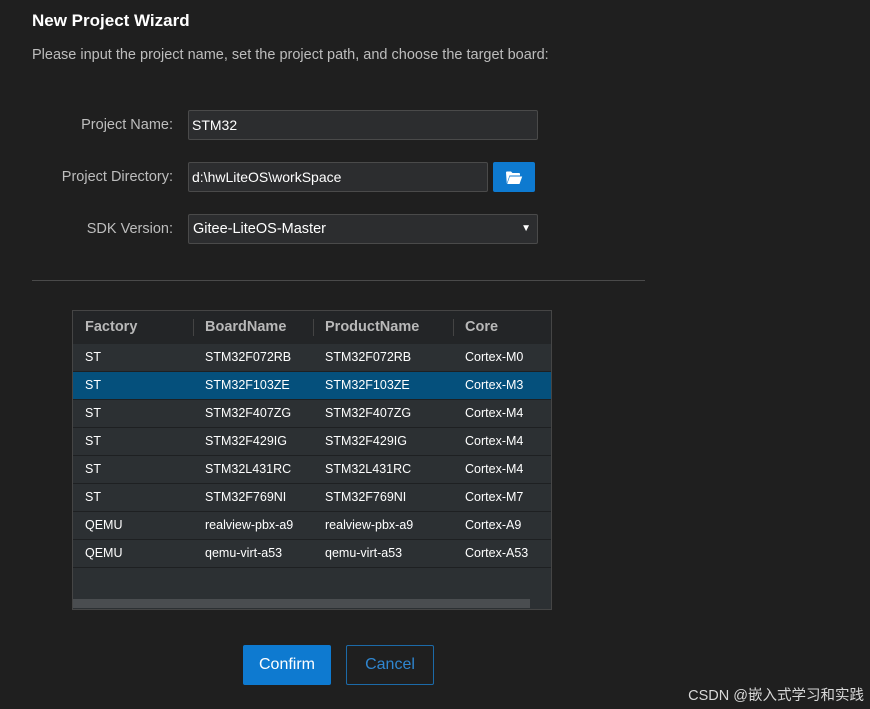 This screenshot has width=870, height=709. What do you see at coordinates (493, 525) in the screenshot?
I see `cell-core: Cortex-A9` at bounding box center [493, 525].